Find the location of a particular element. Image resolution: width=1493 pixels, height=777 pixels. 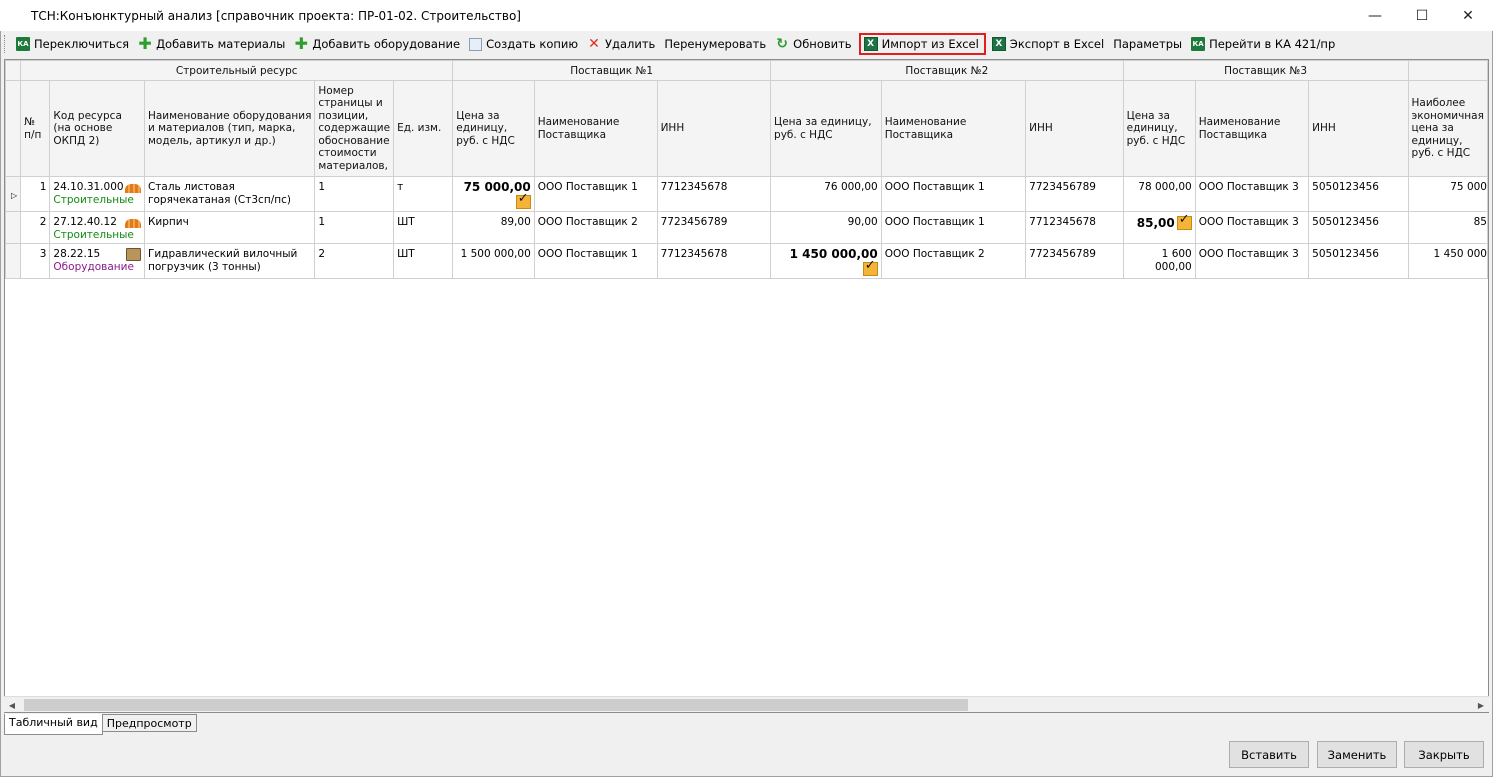

cell-unit: т is located at coordinates (423, 194).